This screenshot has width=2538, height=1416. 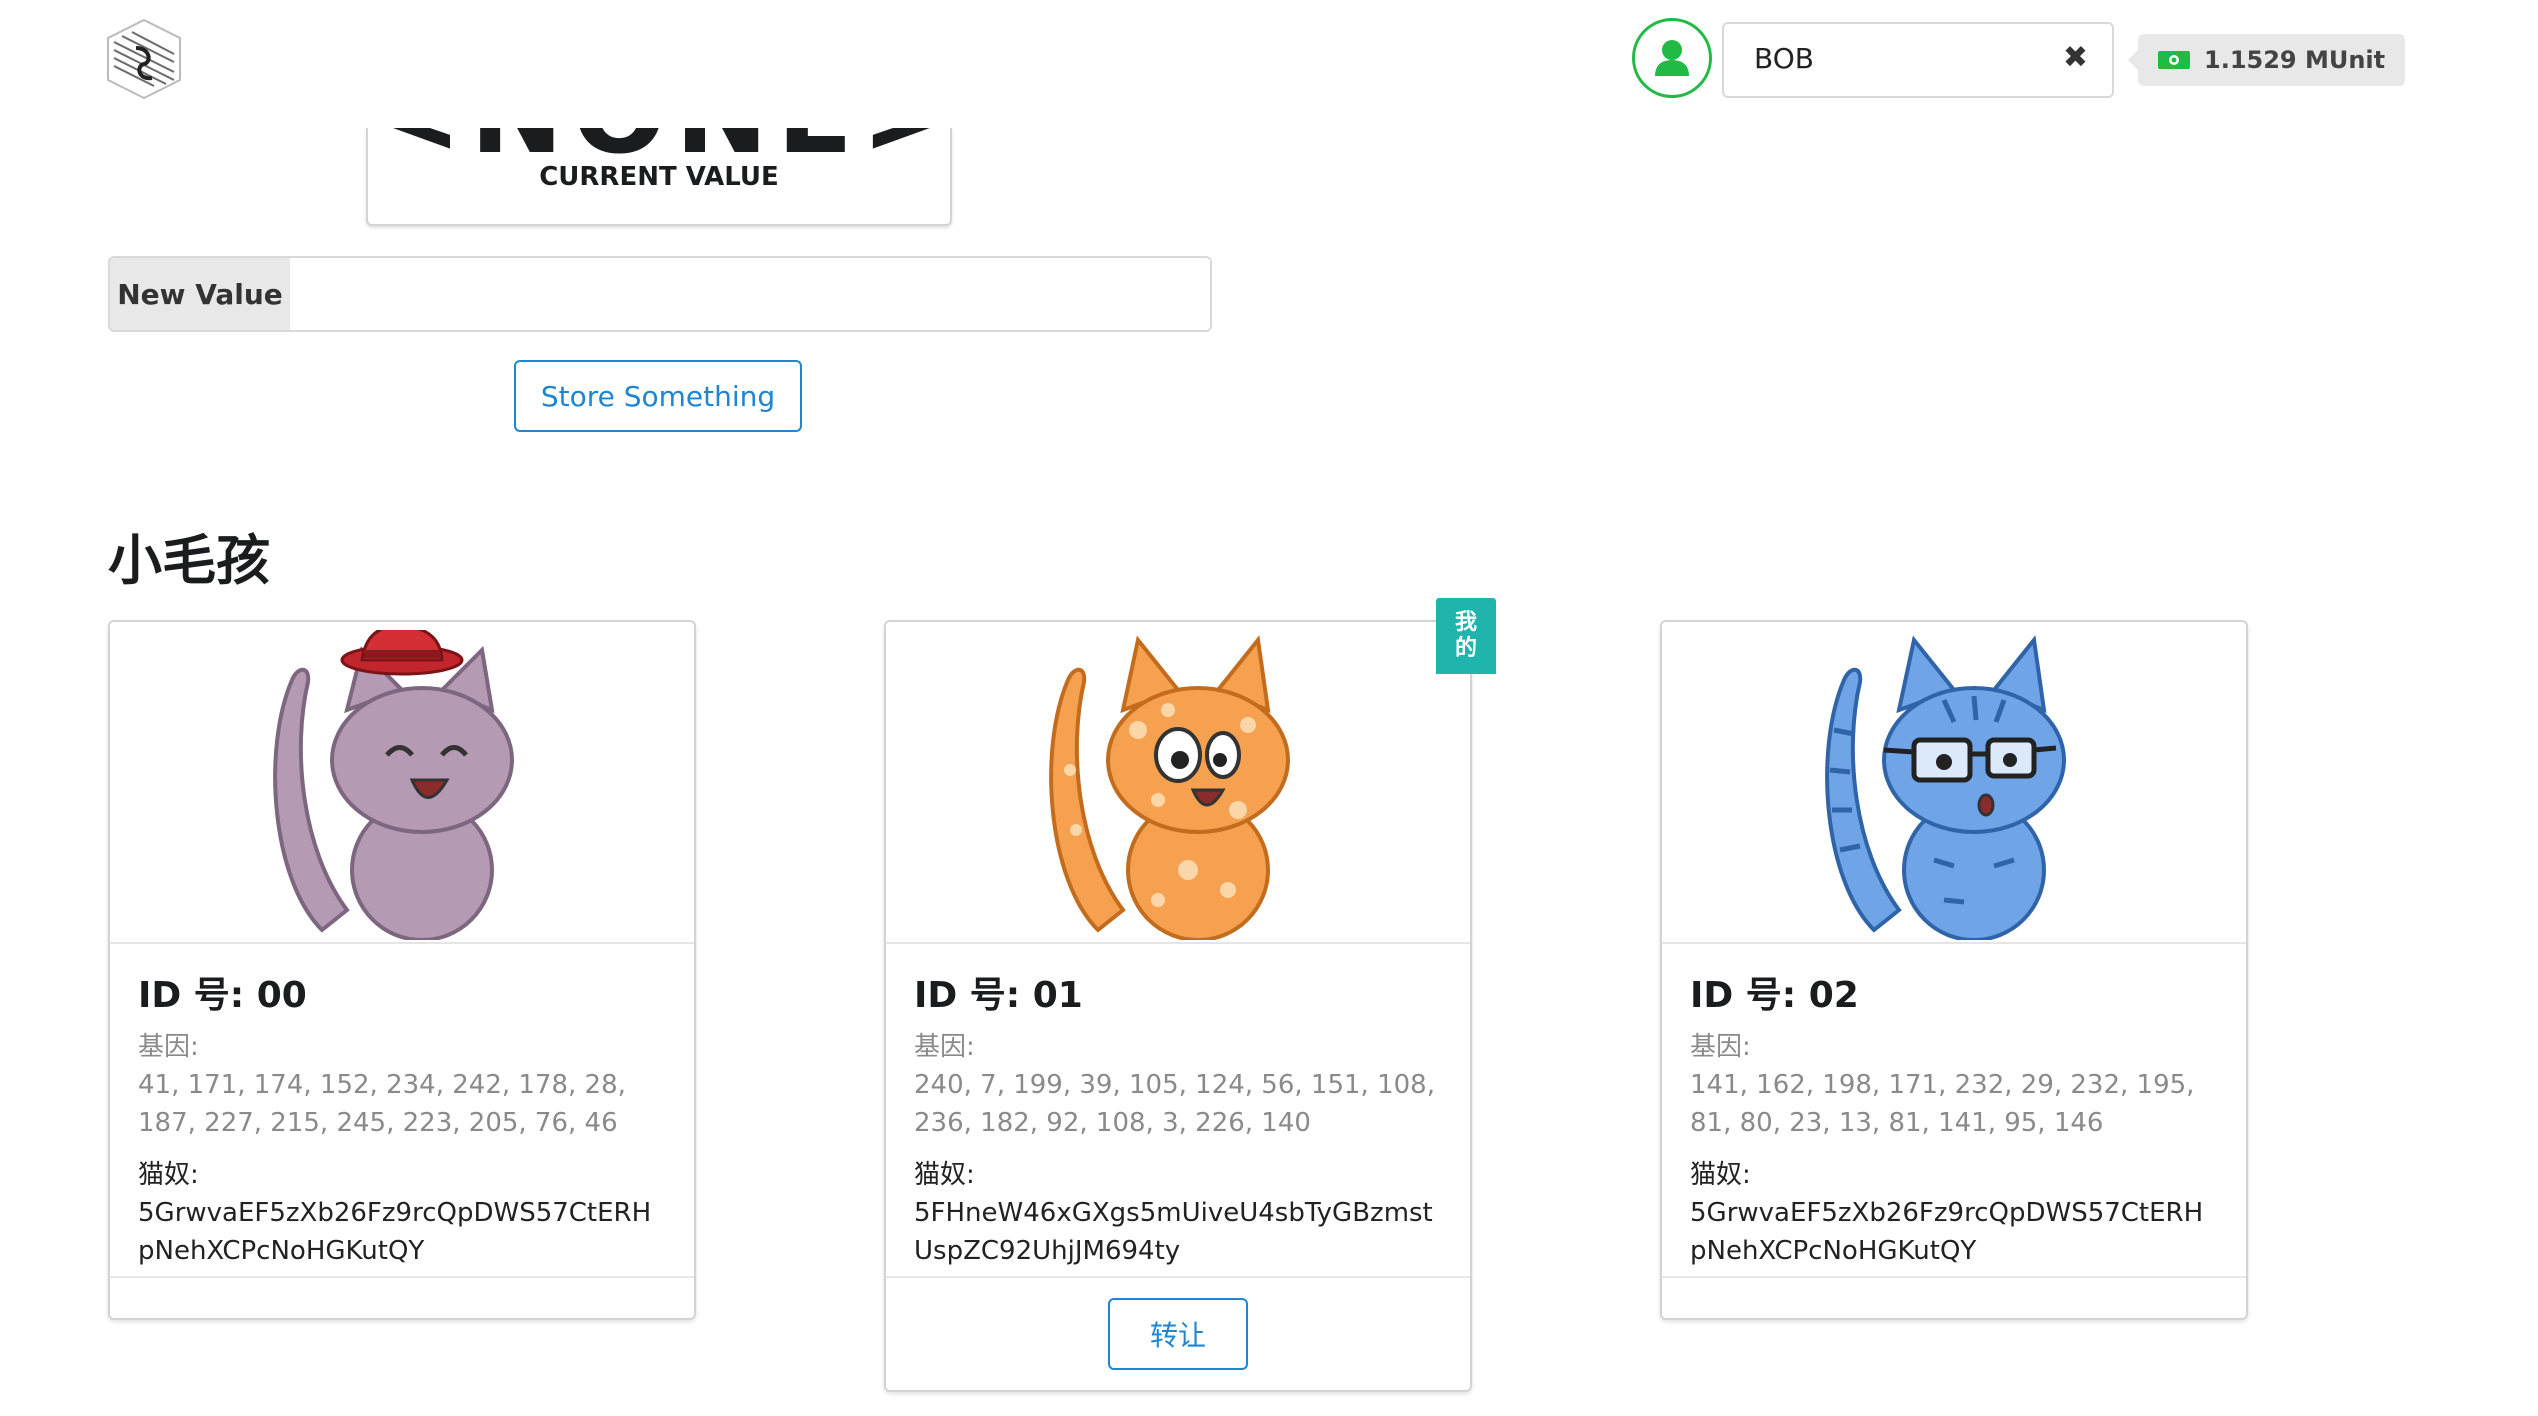 I want to click on money-icon, so click(x=2174, y=60).